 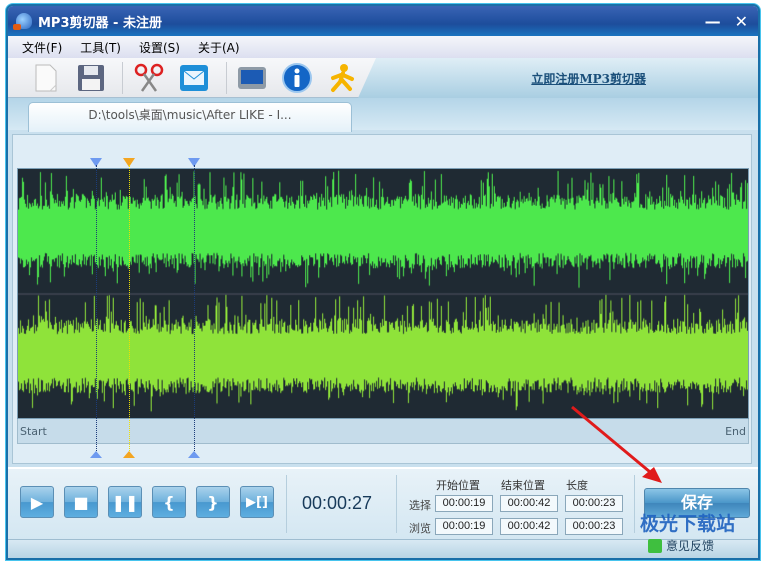 I want to click on selection-end-field: 00:00:42, so click(x=529, y=503).